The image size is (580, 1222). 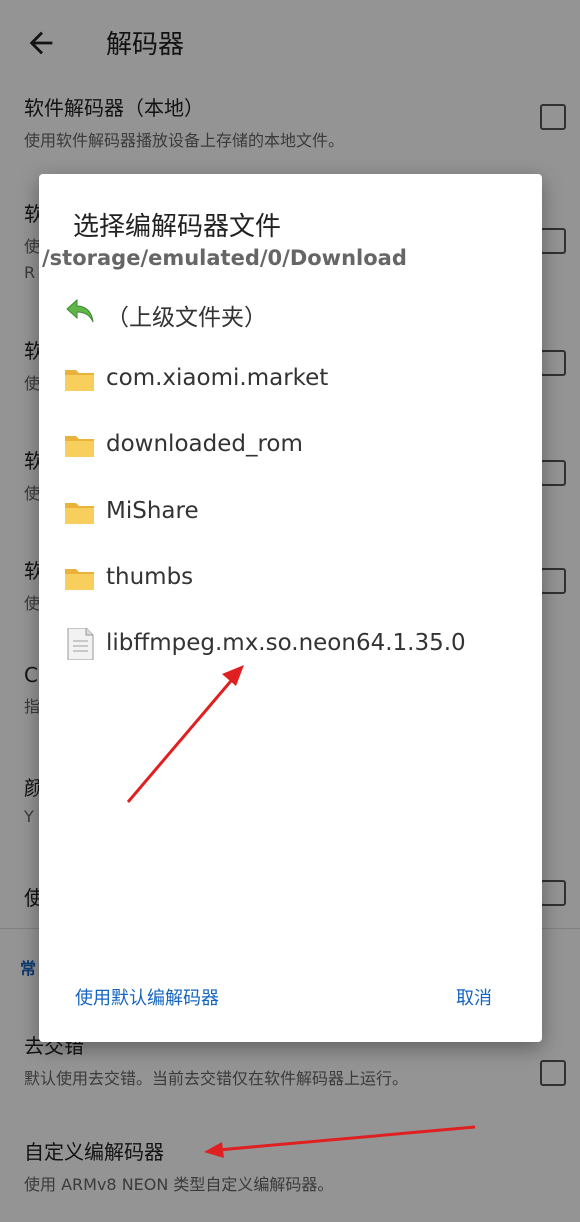 I want to click on list-item-parent-folder: （上级文件夹）, so click(x=298, y=312).